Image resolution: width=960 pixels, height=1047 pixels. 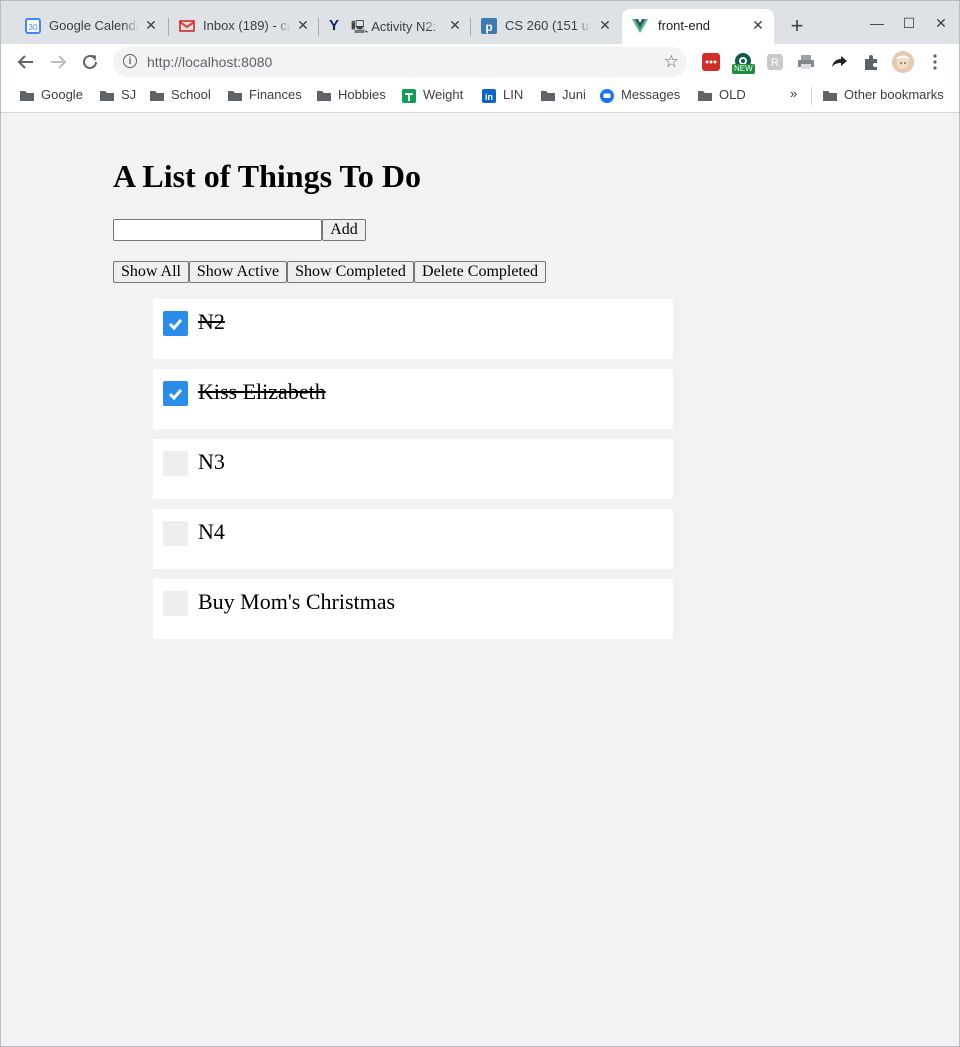 What do you see at coordinates (877, 23) in the screenshot?
I see `minimize-button: —` at bounding box center [877, 23].